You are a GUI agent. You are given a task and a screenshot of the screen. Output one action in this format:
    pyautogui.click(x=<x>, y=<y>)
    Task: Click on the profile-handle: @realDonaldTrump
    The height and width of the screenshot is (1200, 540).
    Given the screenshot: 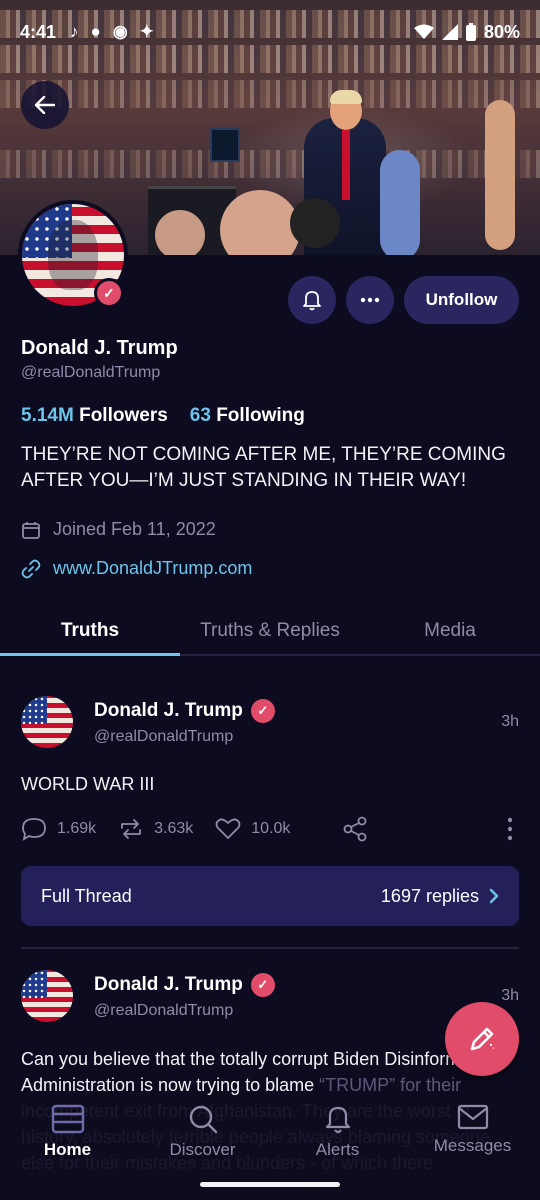 What is the action you would take?
    pyautogui.click(x=91, y=372)
    